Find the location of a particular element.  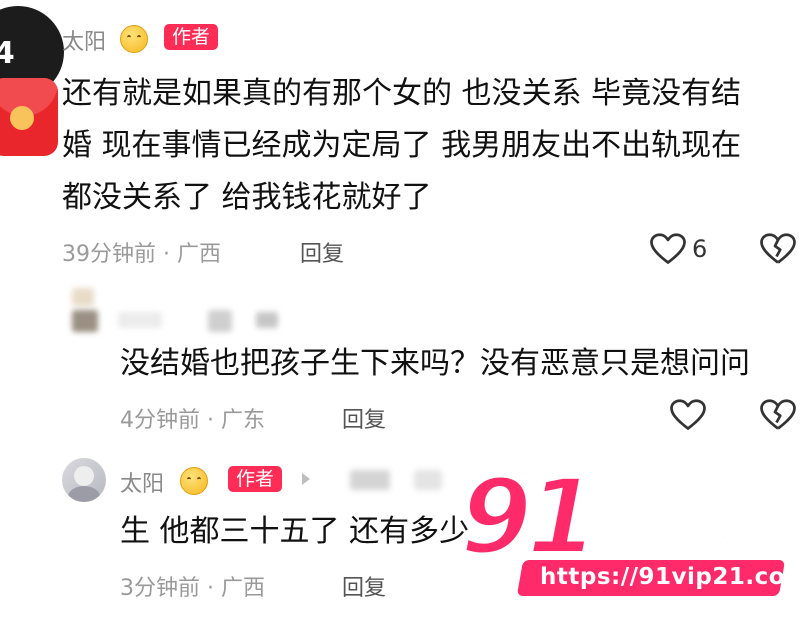

watermark-title: 吃瓜中心 is located at coordinates (672, 523).